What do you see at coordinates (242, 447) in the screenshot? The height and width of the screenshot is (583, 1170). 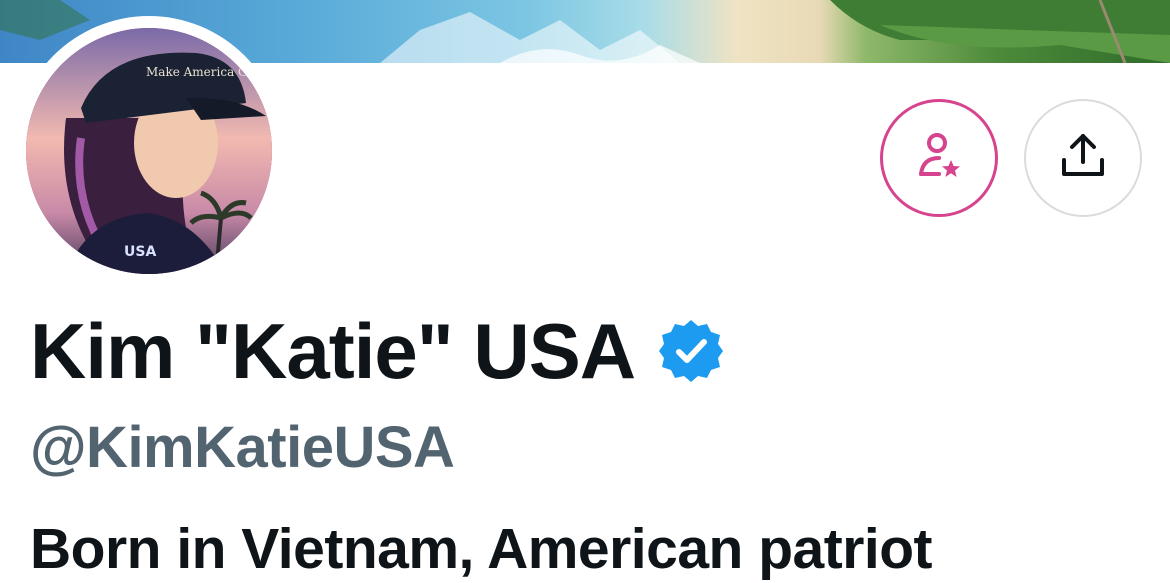 I see `profile-handle: @KimKatieUSA` at bounding box center [242, 447].